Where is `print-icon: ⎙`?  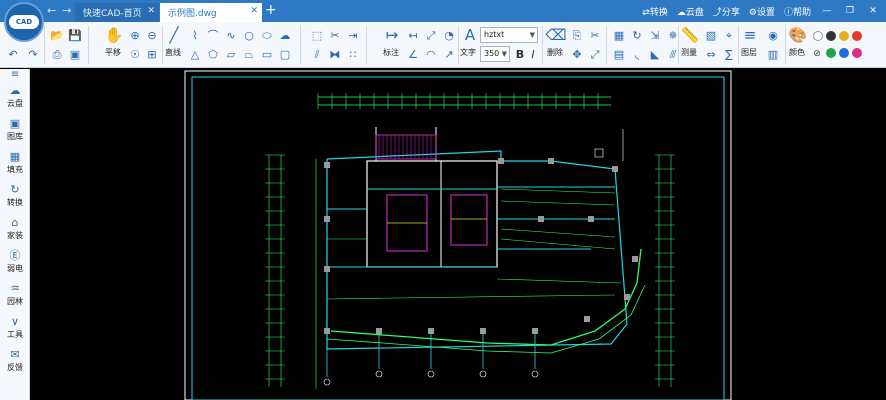
print-icon: ⎙ is located at coordinates (57, 54).